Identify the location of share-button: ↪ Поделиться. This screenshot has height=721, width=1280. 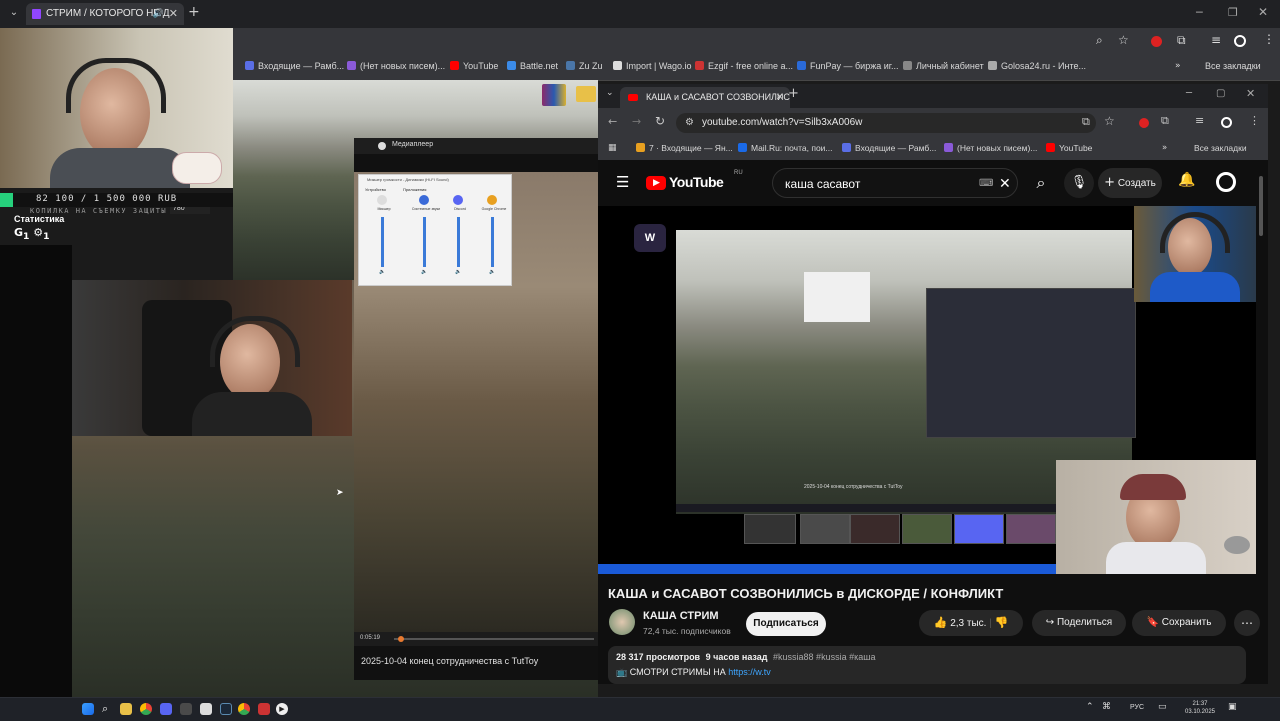
(1079, 623).